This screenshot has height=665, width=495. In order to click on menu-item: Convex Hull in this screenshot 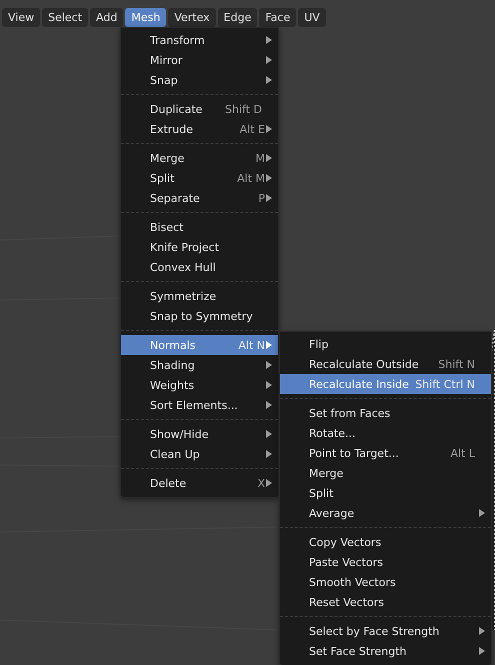, I will do `click(199, 267)`.